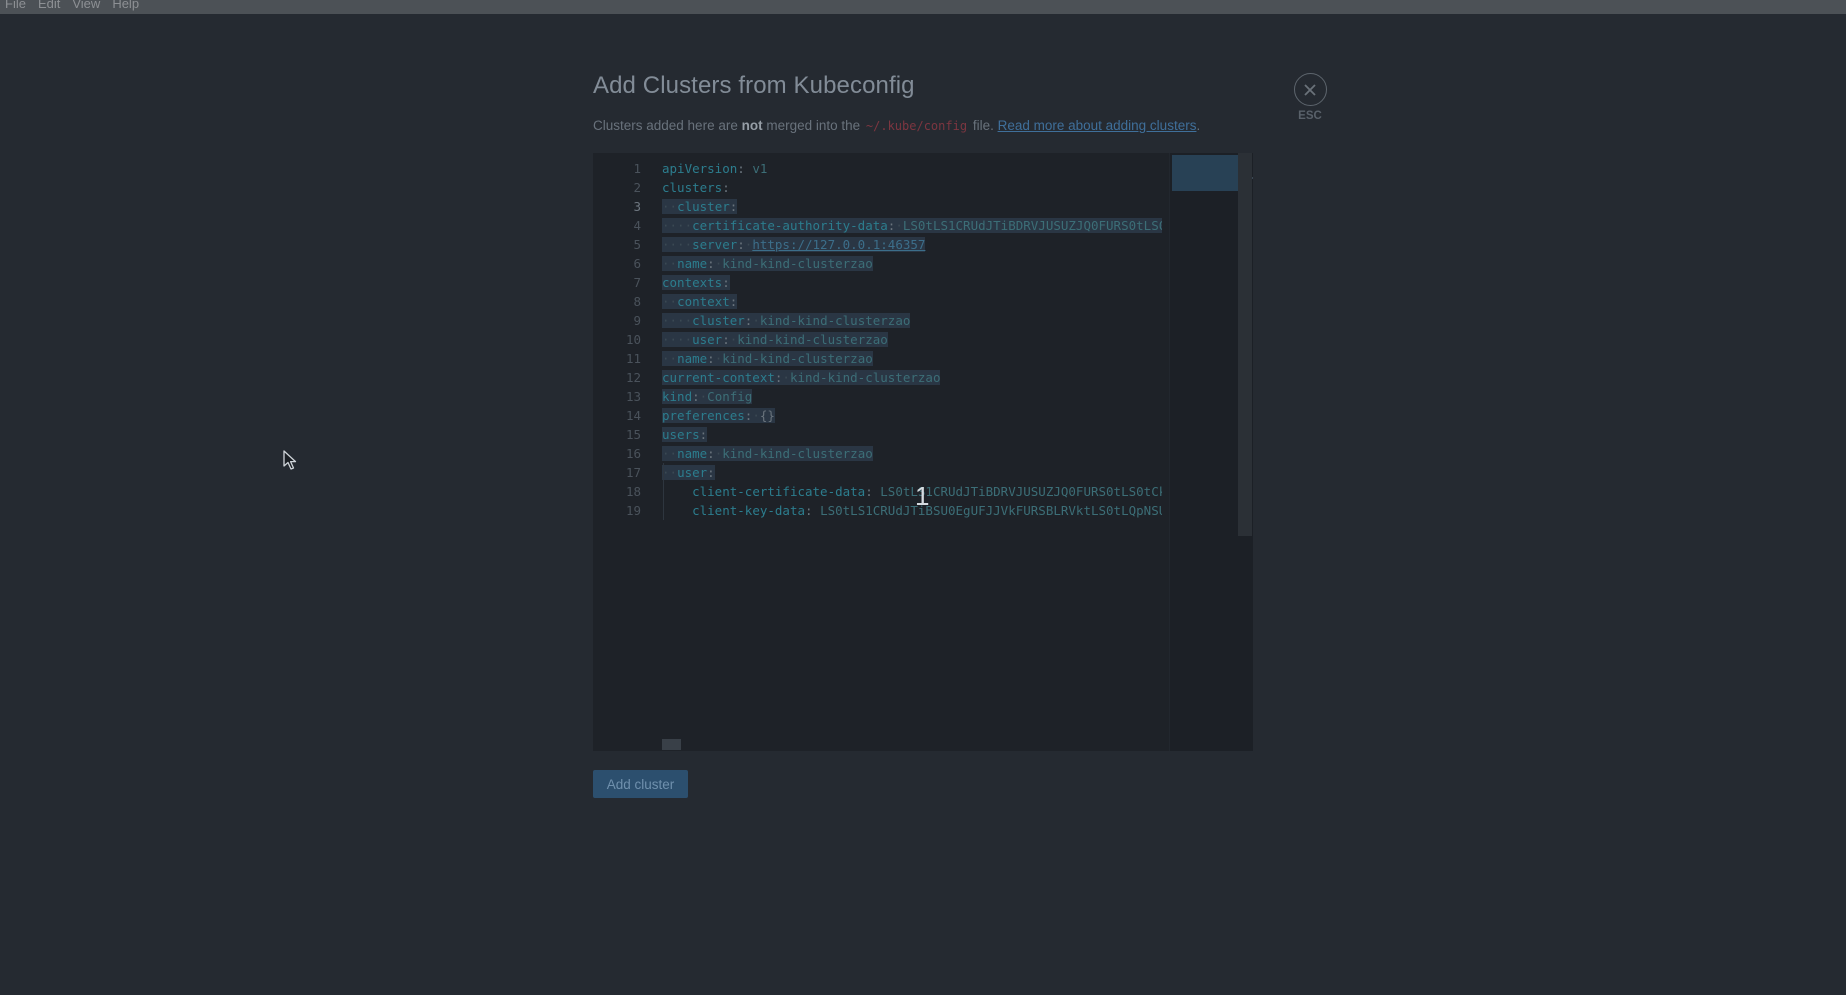 This screenshot has width=1846, height=995. I want to click on description-end: ., so click(1198, 125).